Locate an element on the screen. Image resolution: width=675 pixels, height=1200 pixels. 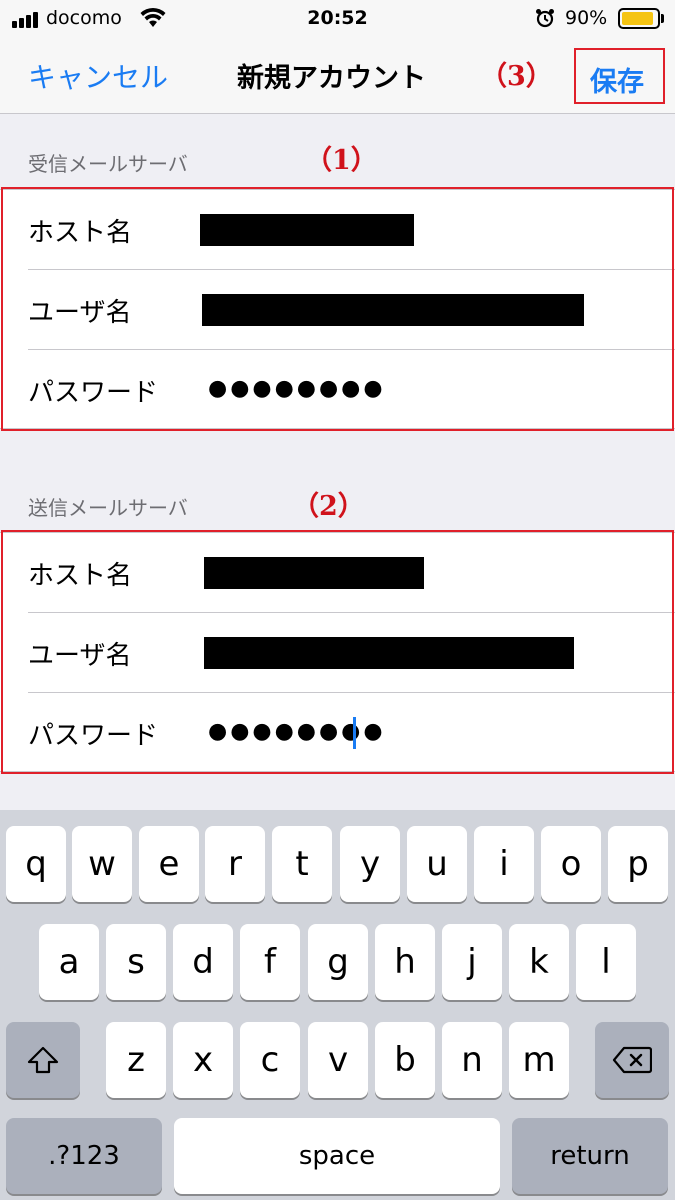
key-f: f is located at coordinates (270, 962).